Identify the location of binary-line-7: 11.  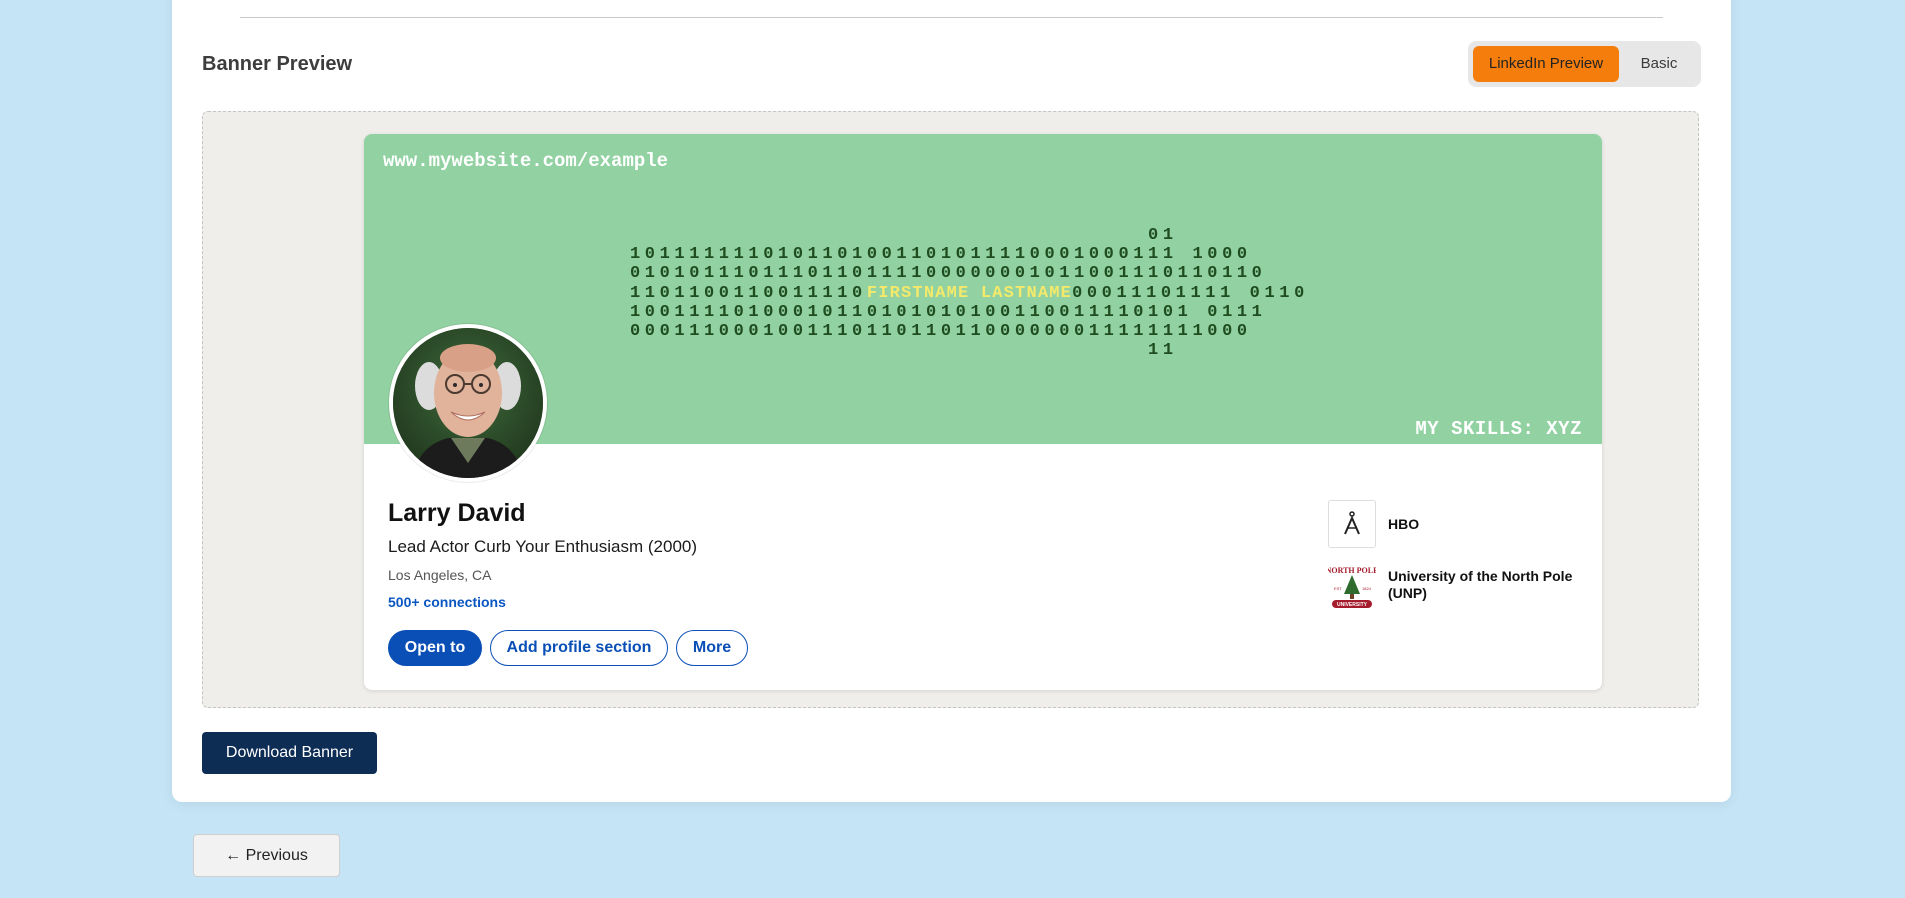
(904, 351).